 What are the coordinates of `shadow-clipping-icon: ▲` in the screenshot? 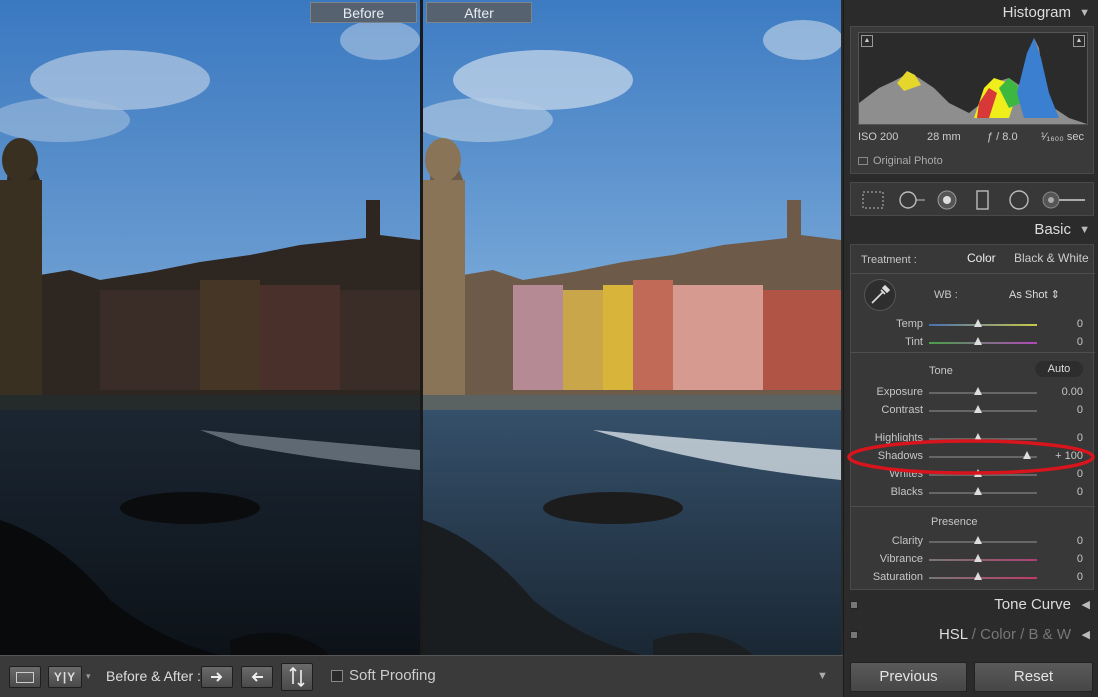 It's located at (867, 41).